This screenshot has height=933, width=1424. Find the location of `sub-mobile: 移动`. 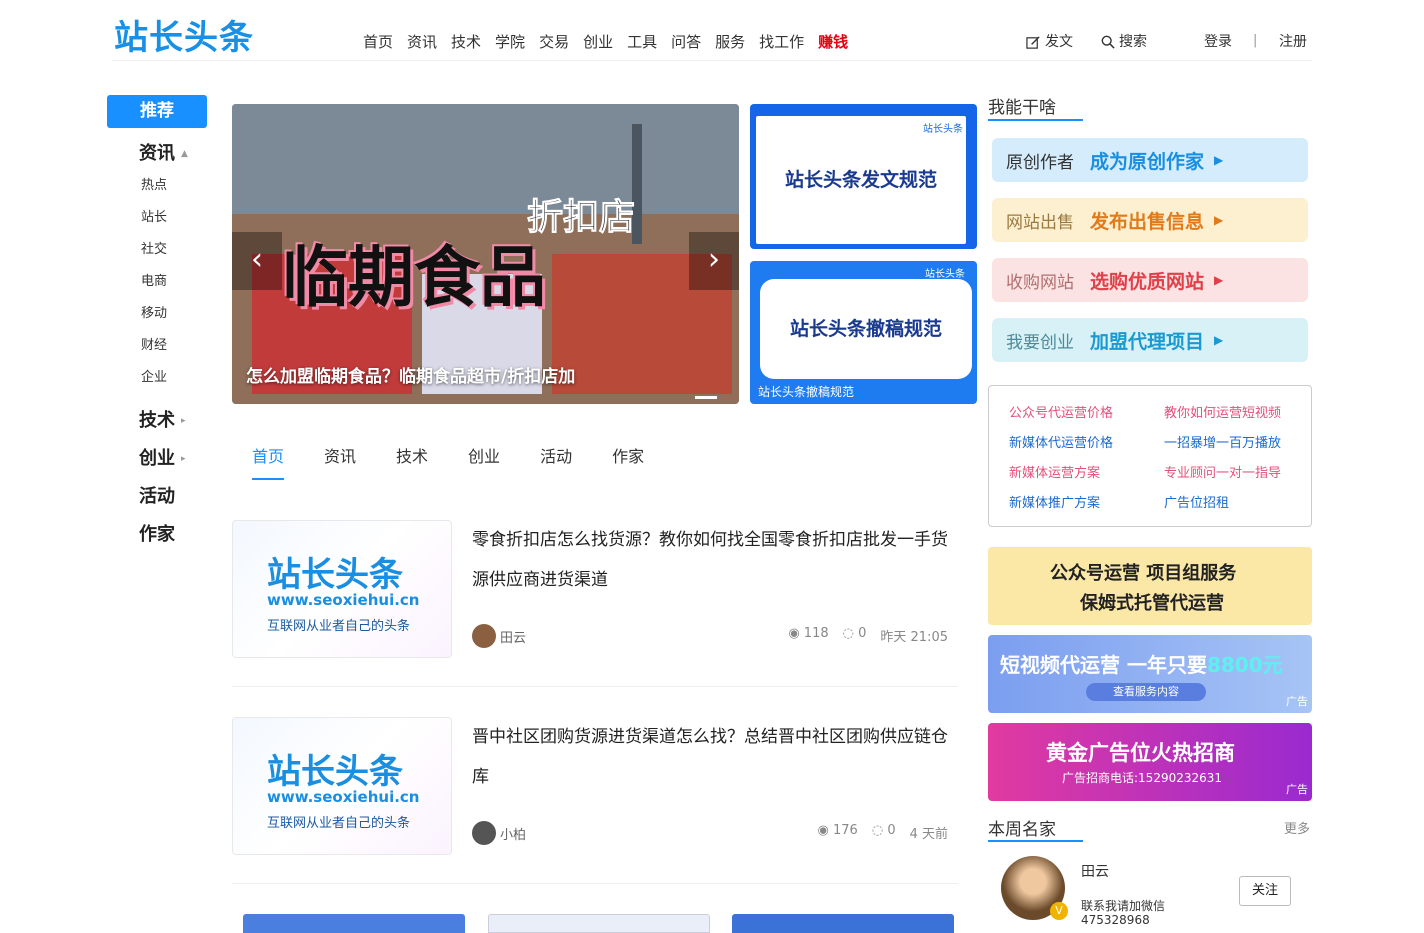

sub-mobile: 移动 is located at coordinates (154, 311).